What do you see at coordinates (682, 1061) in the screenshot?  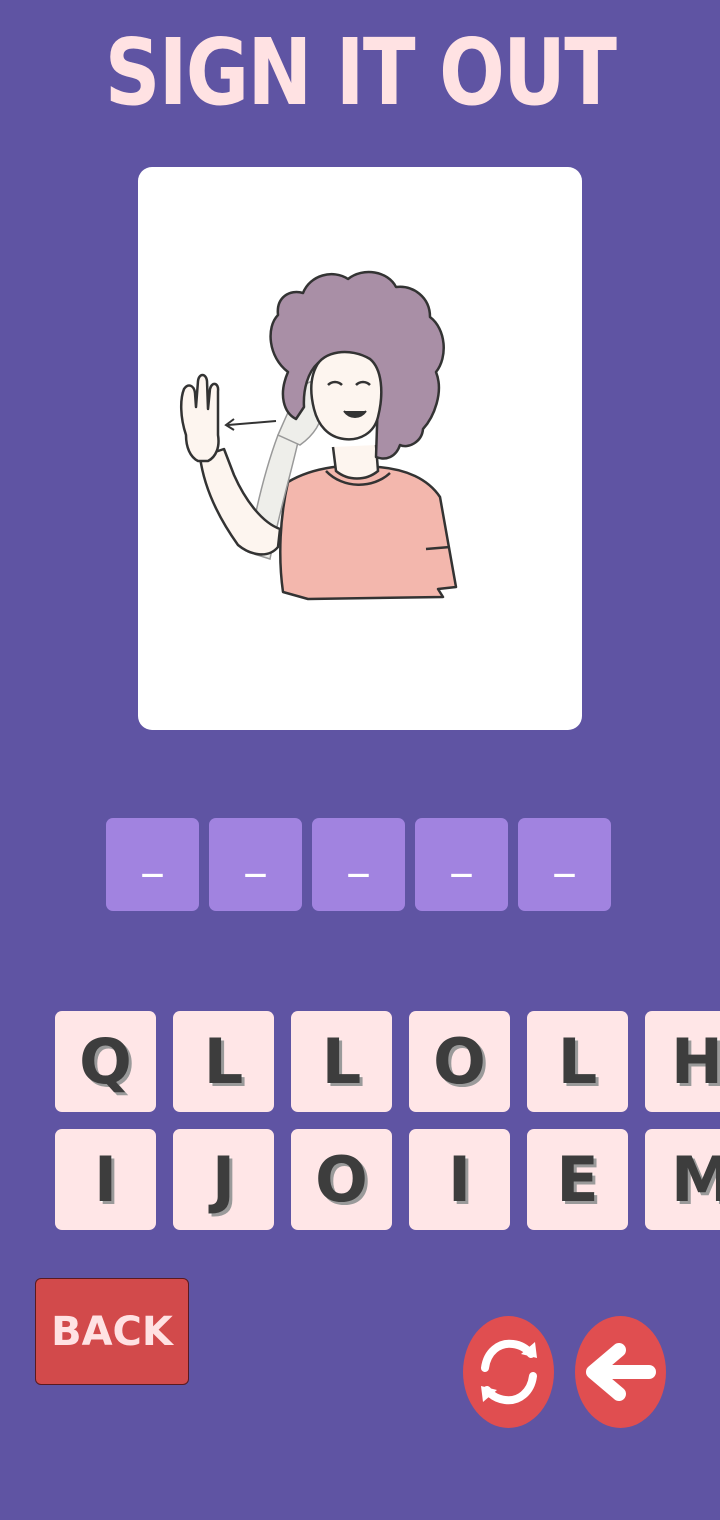 I see `letter-key: H` at bounding box center [682, 1061].